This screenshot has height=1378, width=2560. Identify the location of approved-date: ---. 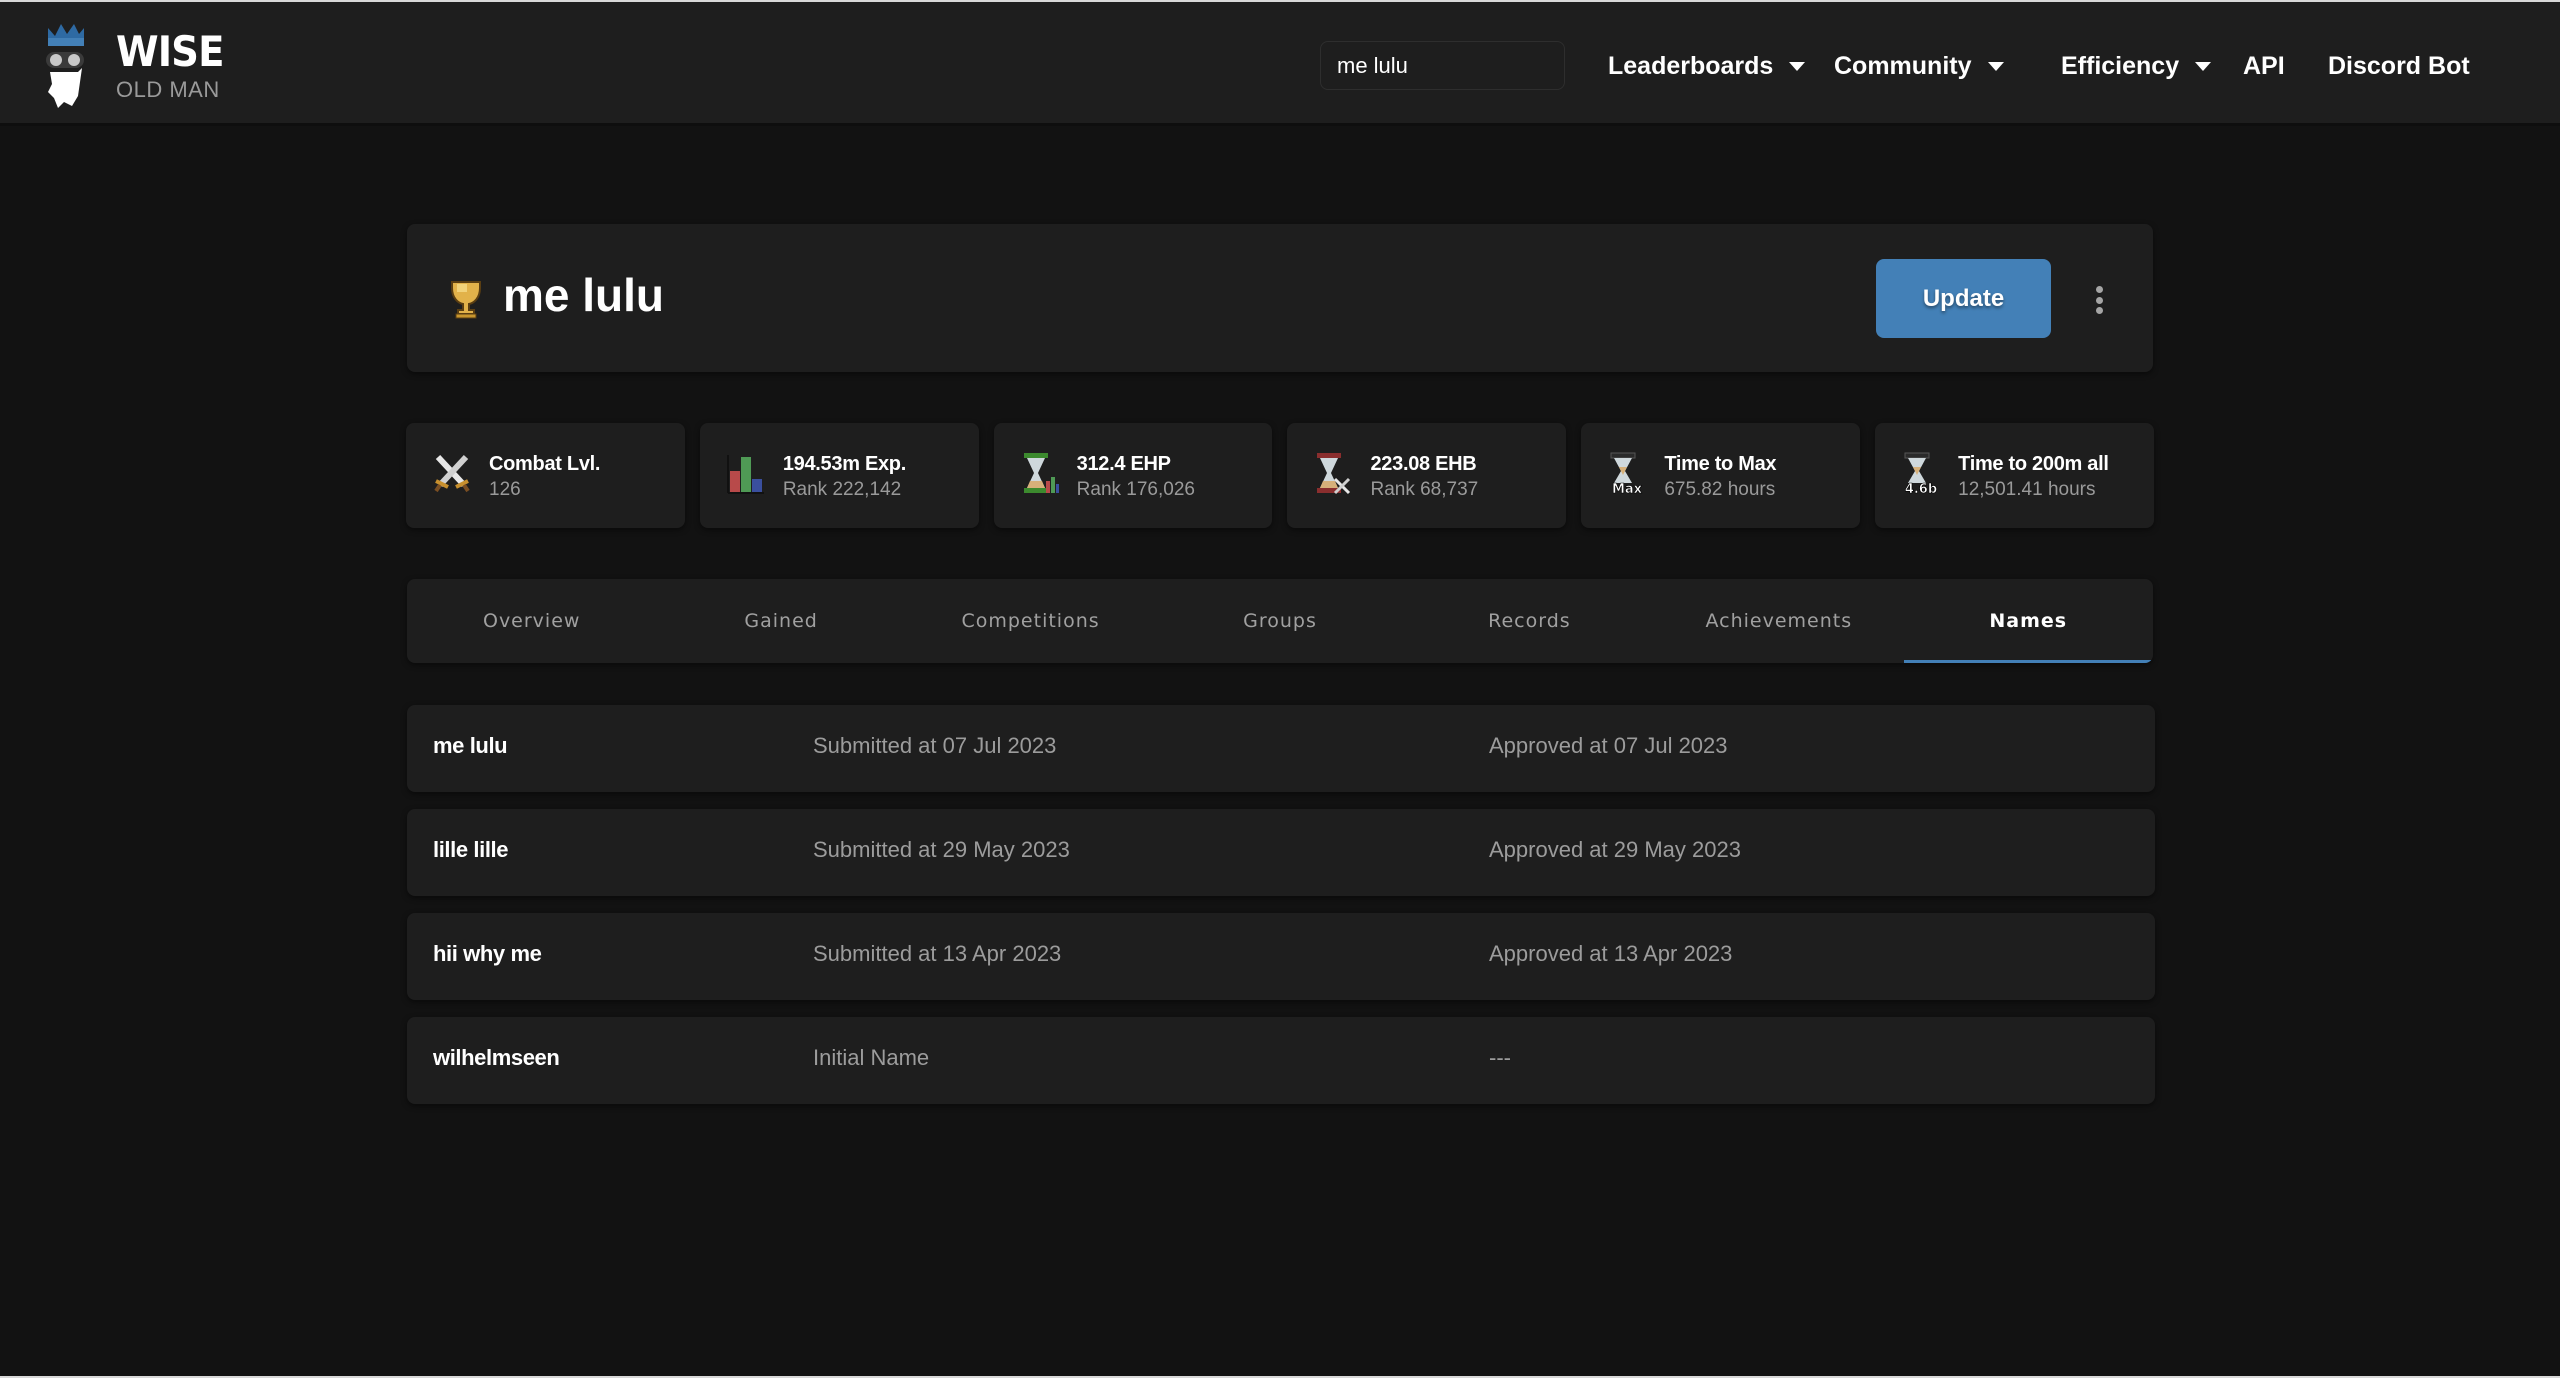
(1500, 1057).